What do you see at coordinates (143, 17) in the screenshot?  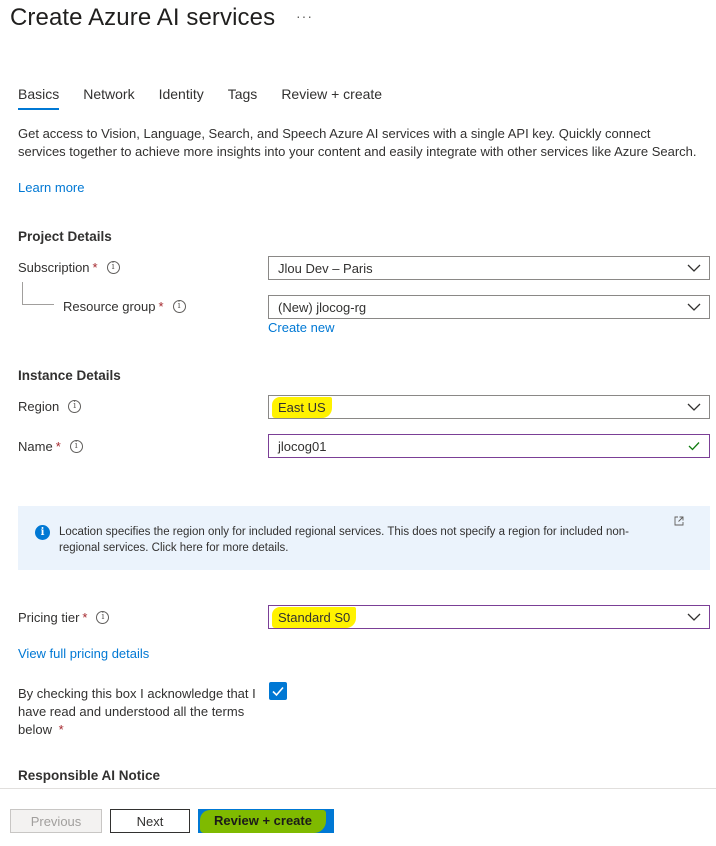 I see `page-title: Create Azure AI services` at bounding box center [143, 17].